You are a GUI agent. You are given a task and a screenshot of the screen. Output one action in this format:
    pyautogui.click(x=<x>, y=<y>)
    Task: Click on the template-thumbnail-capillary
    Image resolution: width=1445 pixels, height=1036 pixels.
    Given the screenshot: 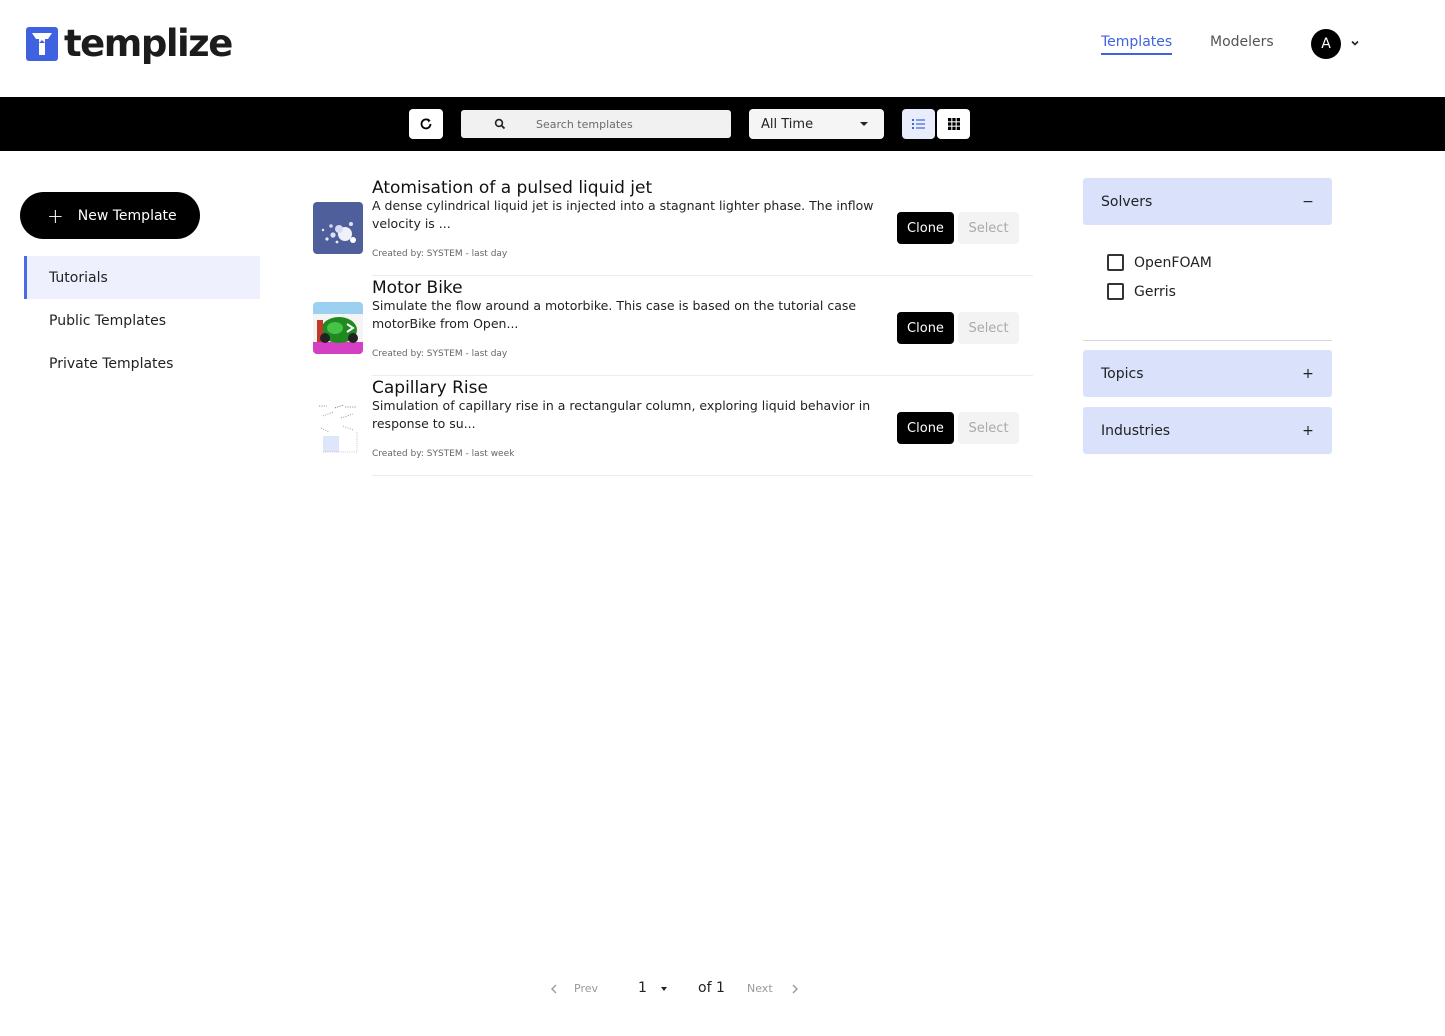 What is the action you would take?
    pyautogui.click(x=338, y=428)
    